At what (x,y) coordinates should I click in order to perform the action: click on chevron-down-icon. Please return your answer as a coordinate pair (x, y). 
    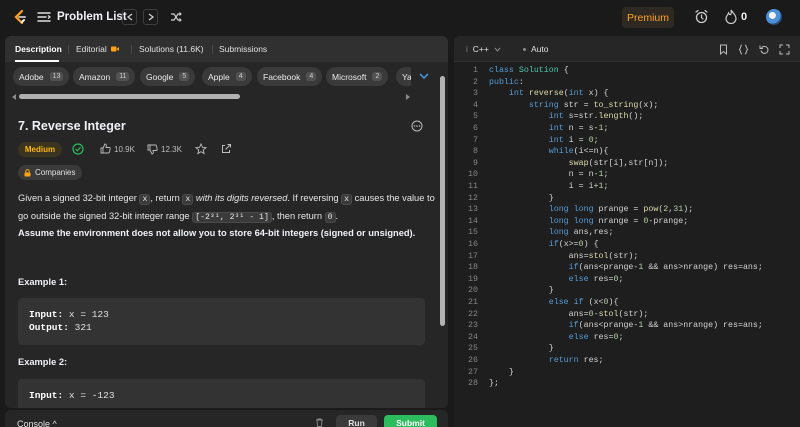
    Looking at the image, I should click on (424, 76).